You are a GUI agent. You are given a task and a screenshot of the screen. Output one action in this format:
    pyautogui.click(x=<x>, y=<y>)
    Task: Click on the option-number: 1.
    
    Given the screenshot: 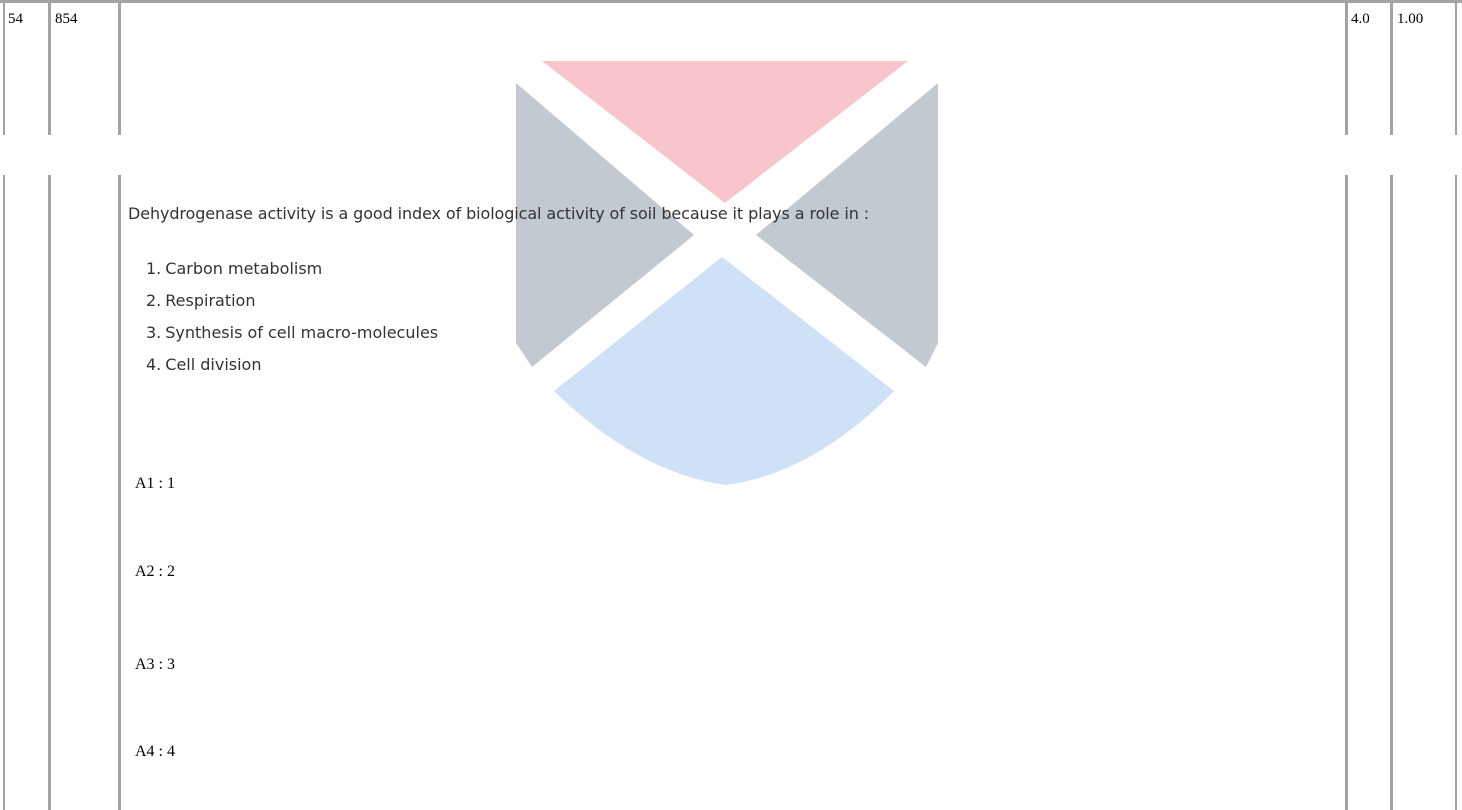 What is the action you would take?
    pyautogui.click(x=154, y=268)
    